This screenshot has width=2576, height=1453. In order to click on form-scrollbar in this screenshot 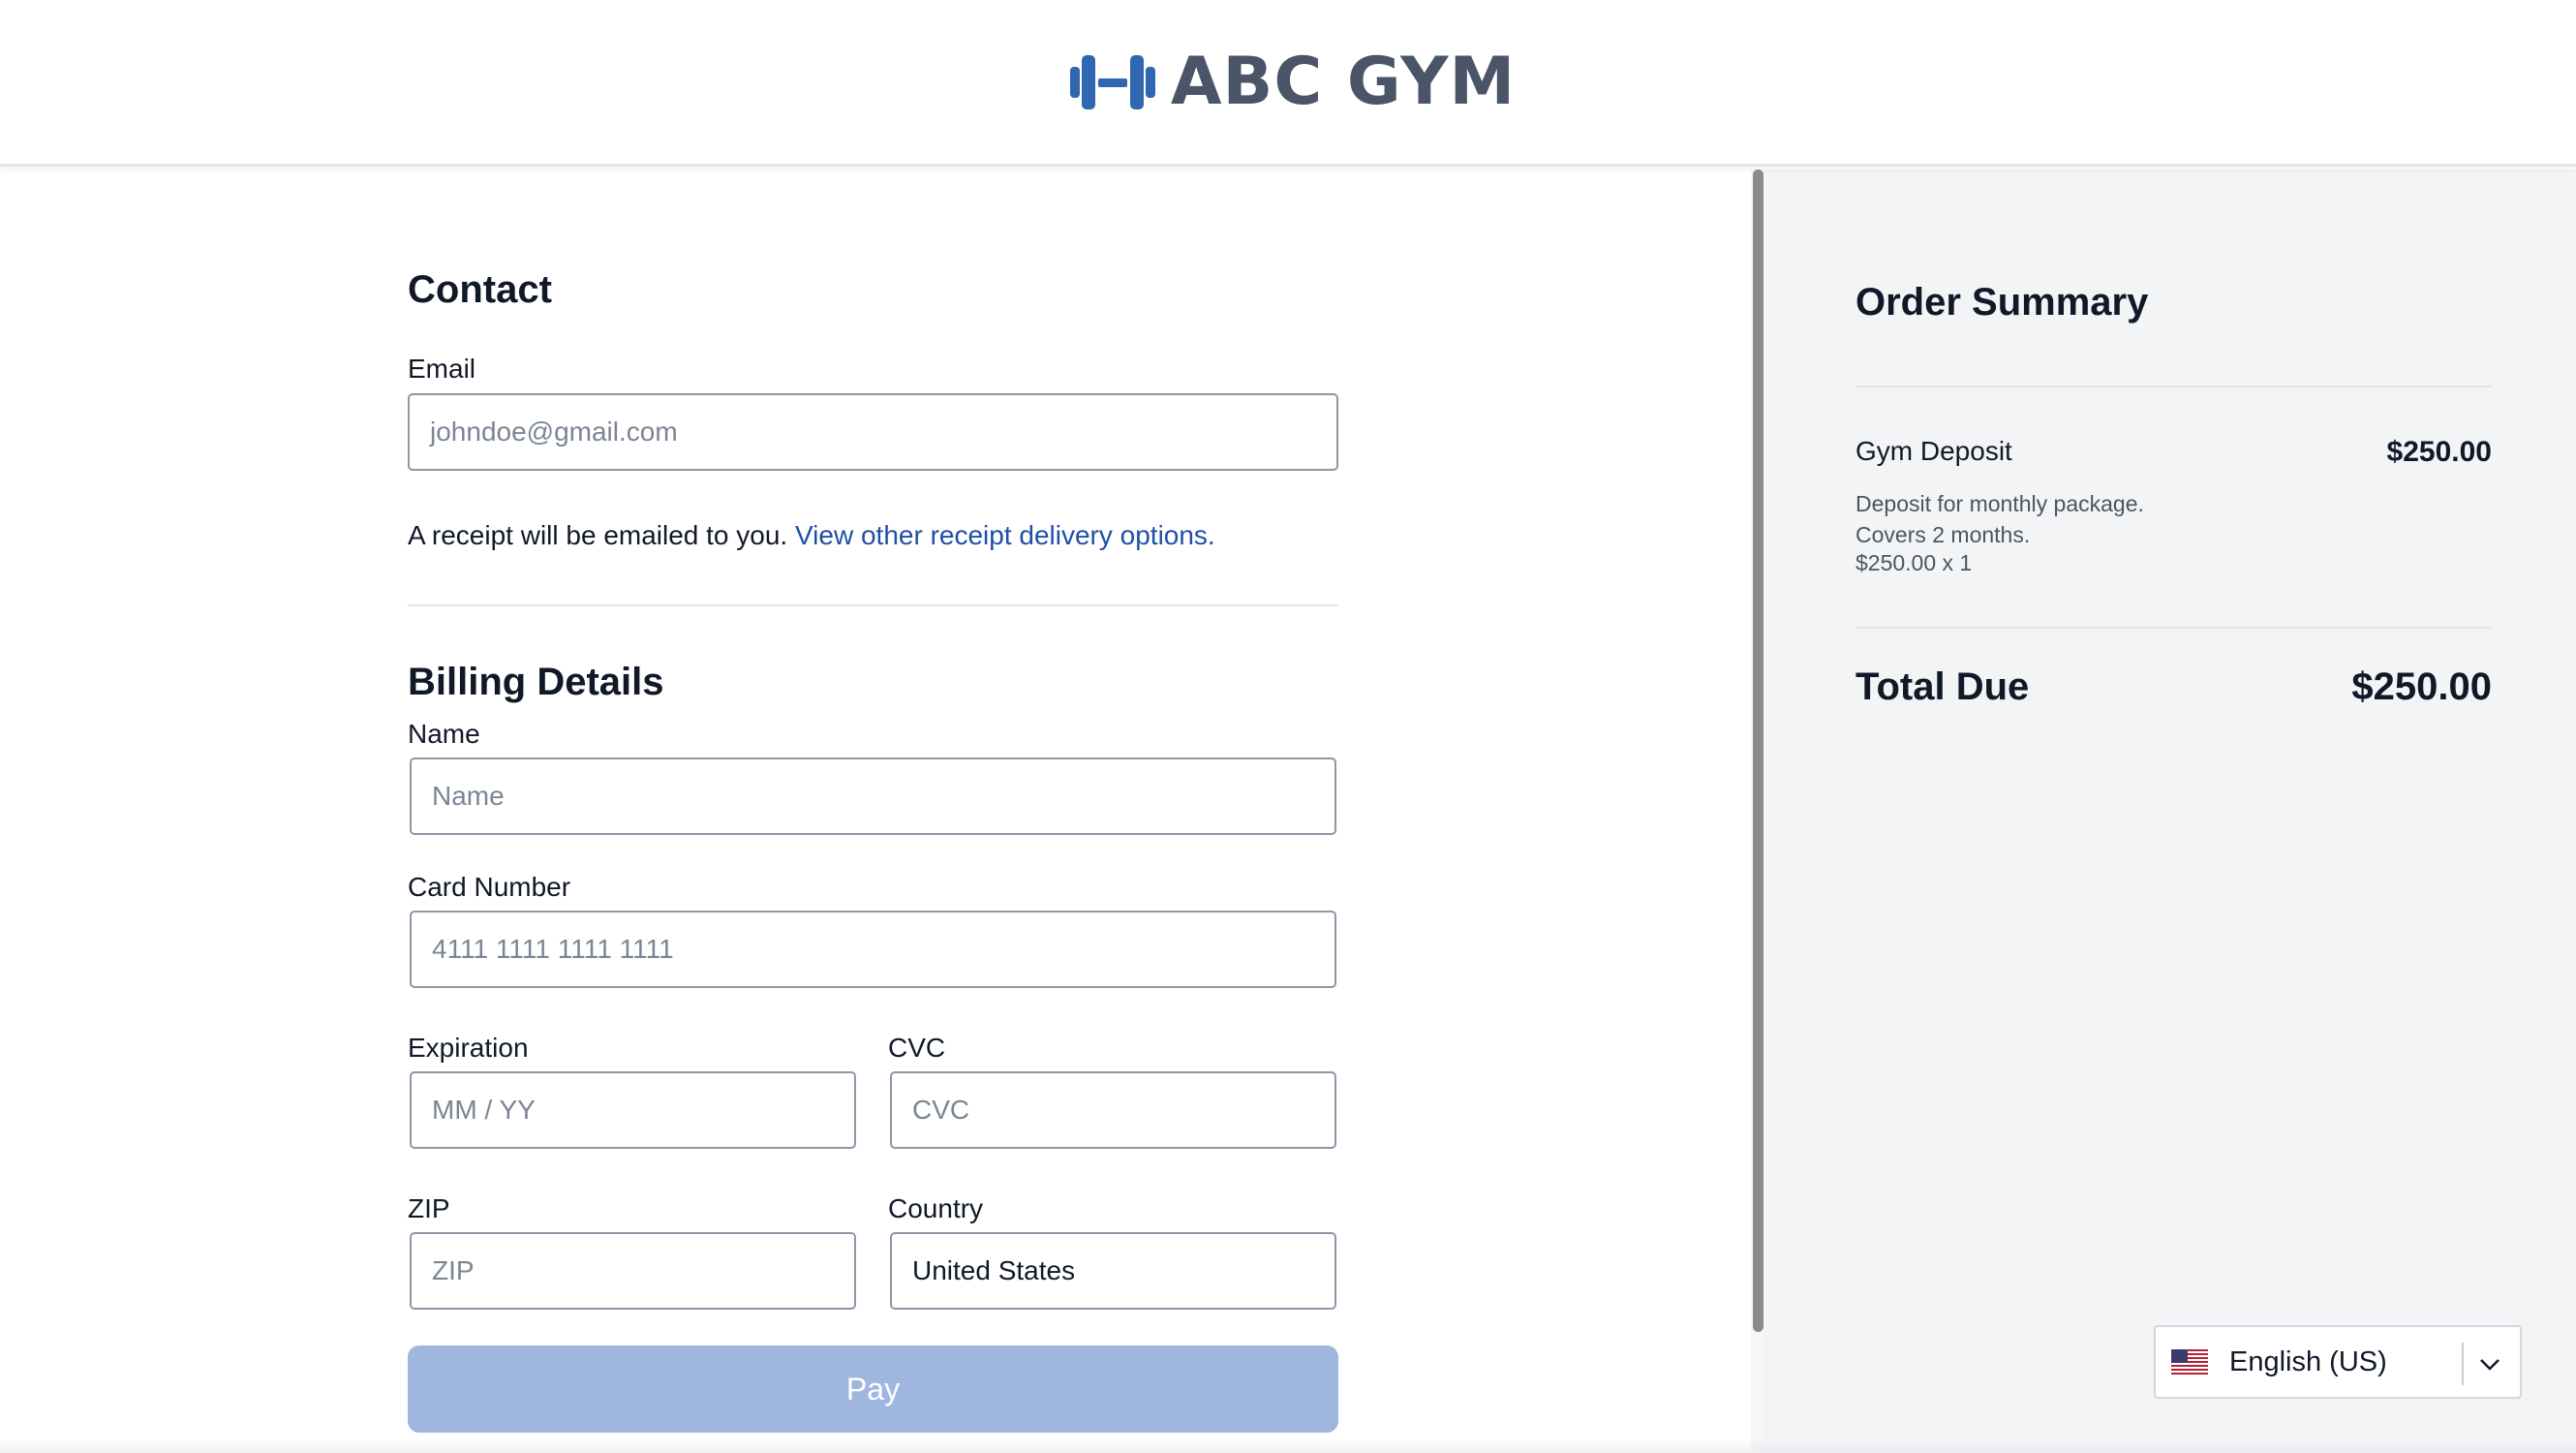, I will do `click(1757, 812)`.